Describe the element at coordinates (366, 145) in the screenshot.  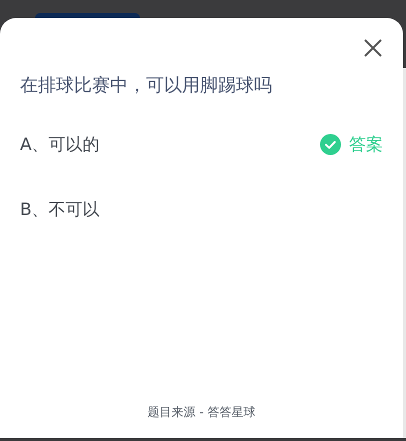
I see `answer-label: 答案` at that location.